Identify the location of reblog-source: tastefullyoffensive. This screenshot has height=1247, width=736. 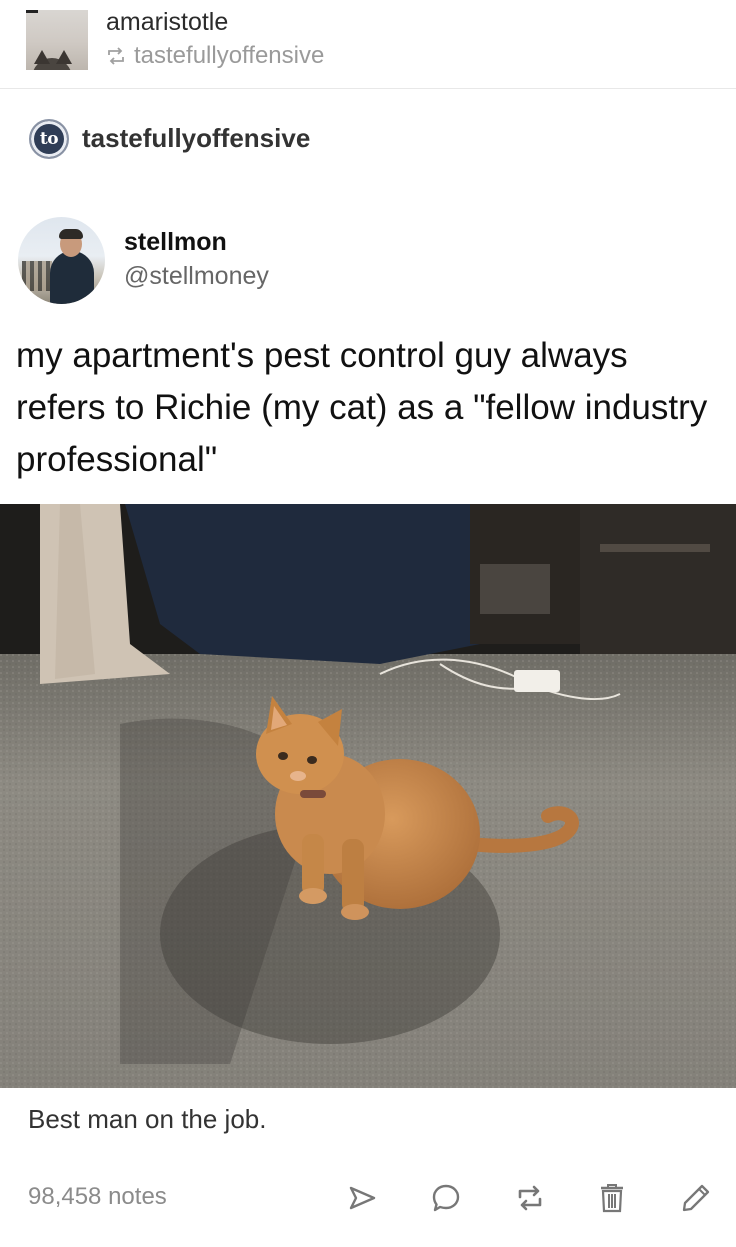
(215, 56).